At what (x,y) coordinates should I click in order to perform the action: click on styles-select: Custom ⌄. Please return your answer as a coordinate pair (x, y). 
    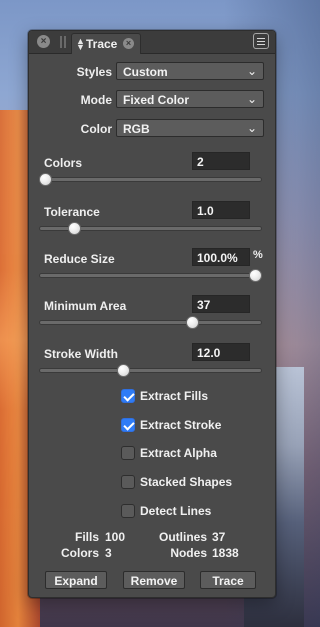
    Looking at the image, I should click on (190, 71).